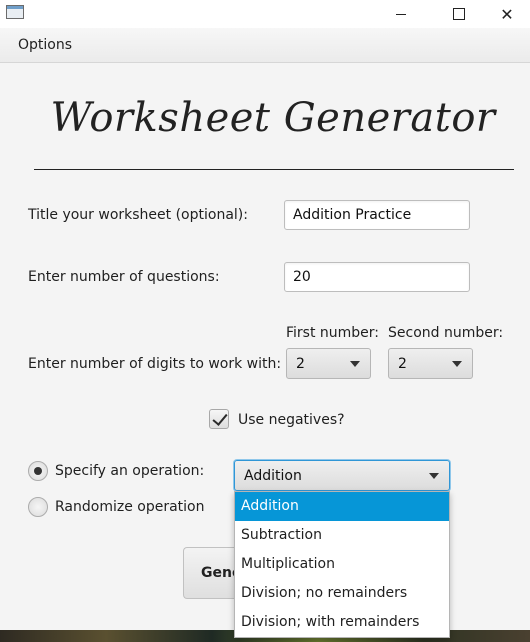  Describe the element at coordinates (124, 277) in the screenshot. I see `questions-field-label: Enter number of questions:` at that location.